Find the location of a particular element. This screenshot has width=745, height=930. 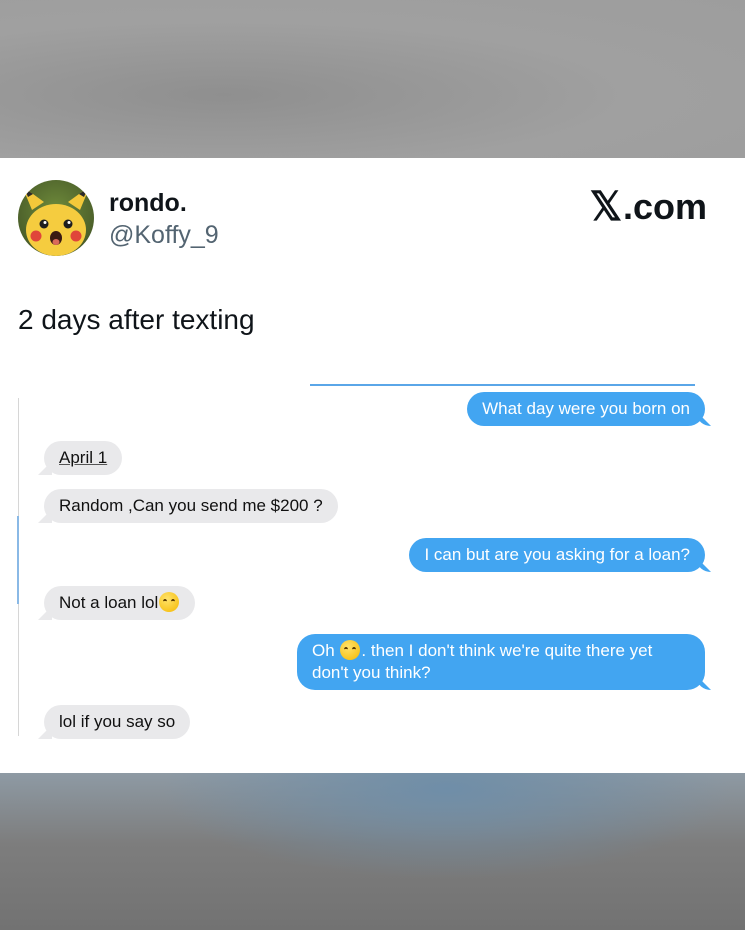

crying-laughing-emoji-icon is located at coordinates (169, 602).